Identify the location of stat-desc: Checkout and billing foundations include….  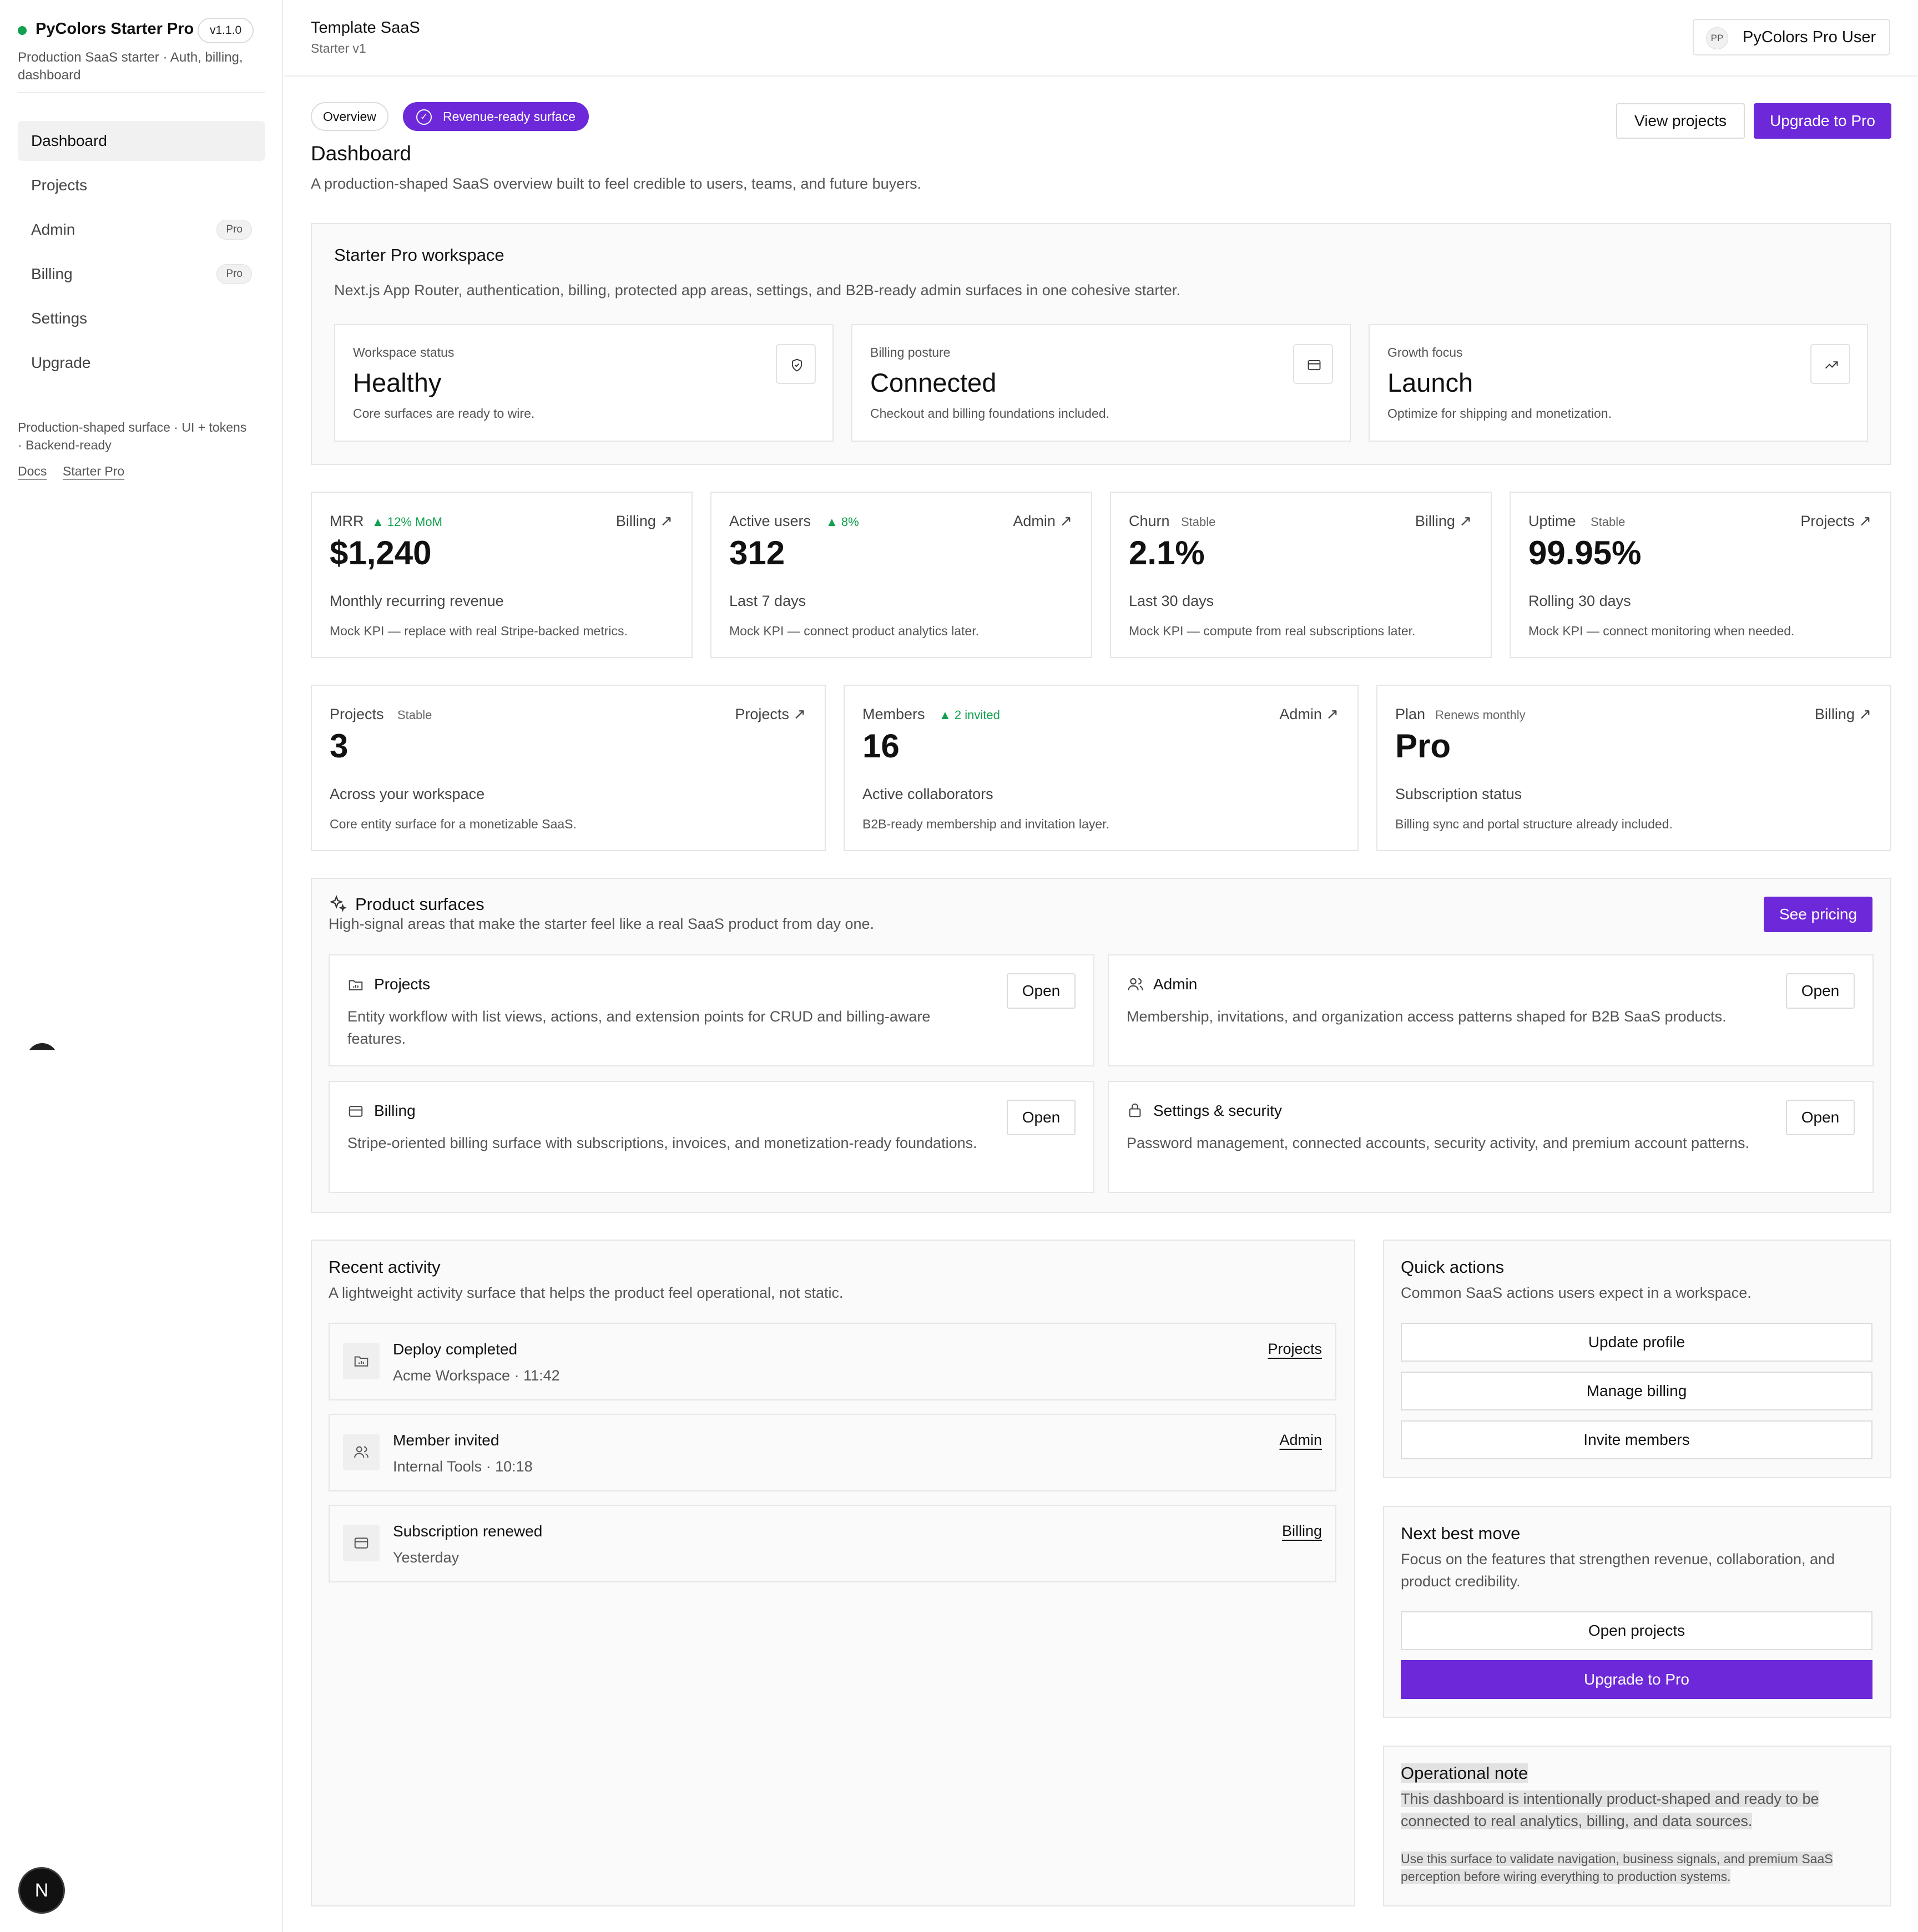
(989, 414).